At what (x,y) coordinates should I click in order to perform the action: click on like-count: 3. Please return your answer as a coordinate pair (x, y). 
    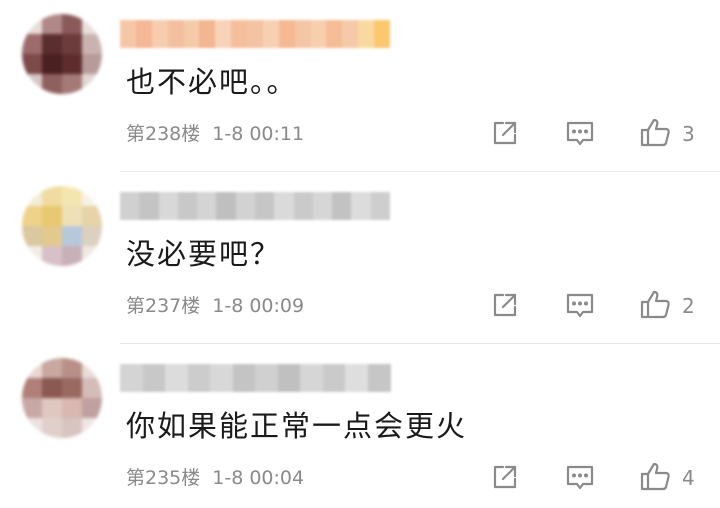
    Looking at the image, I should click on (688, 134).